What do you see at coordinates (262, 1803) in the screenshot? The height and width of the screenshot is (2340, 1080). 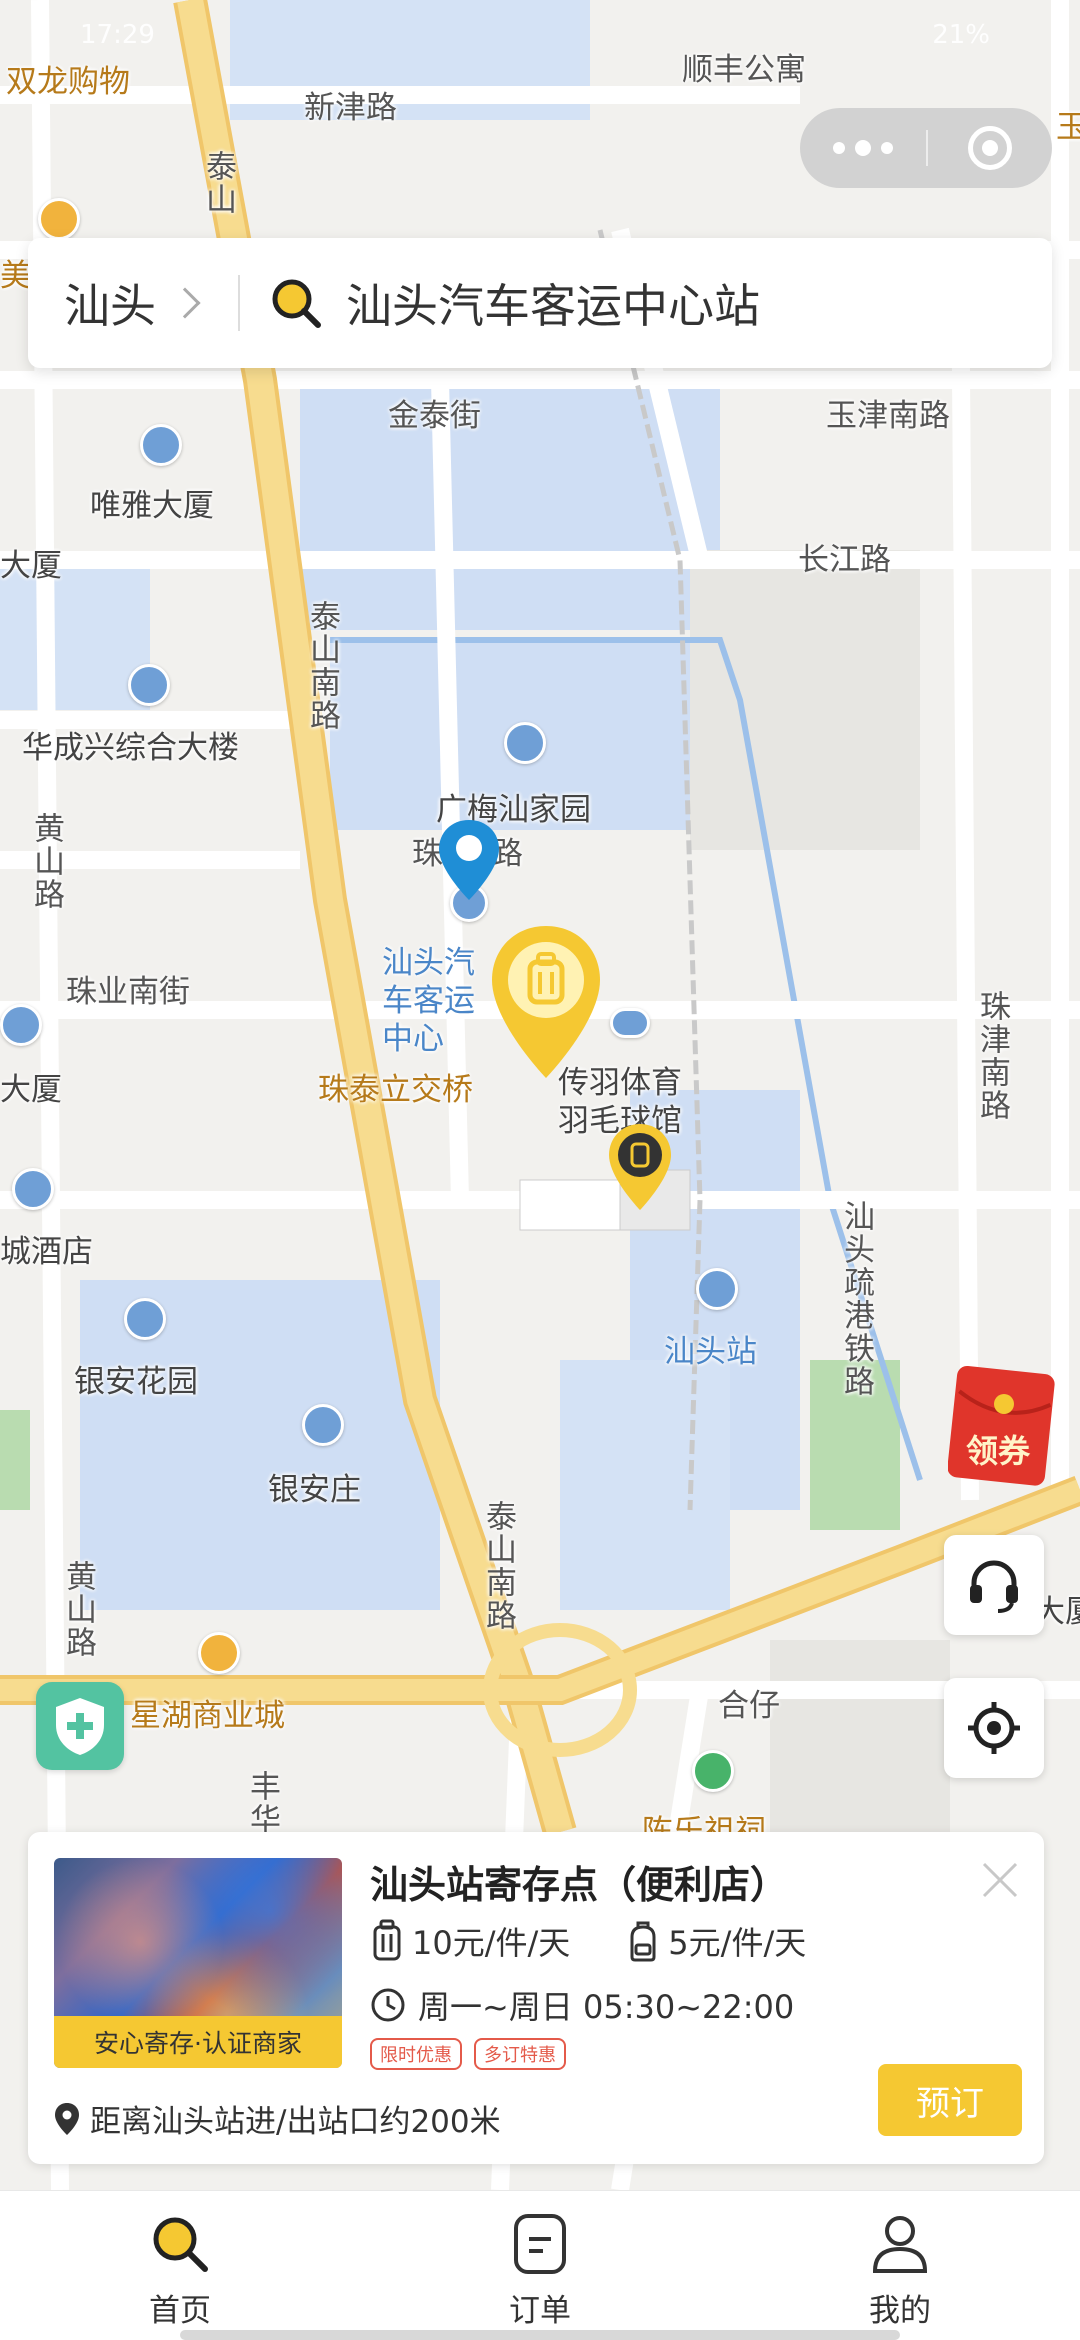 I see `map-label: 丰华` at bounding box center [262, 1803].